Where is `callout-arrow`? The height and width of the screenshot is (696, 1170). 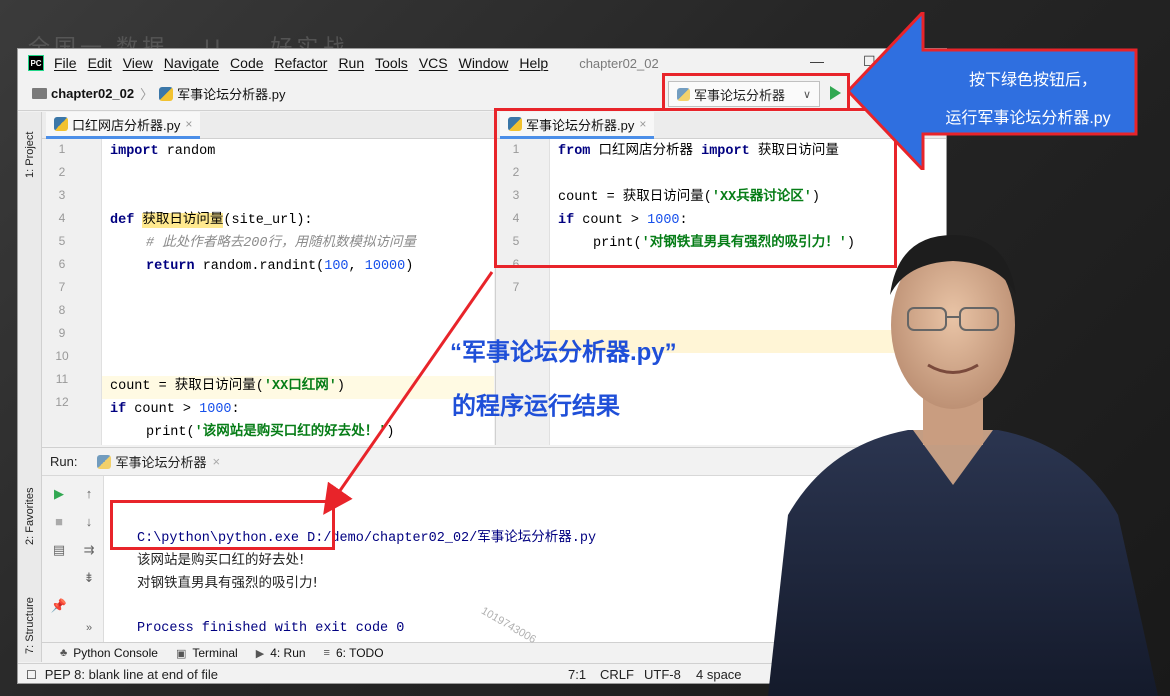 callout-arrow is located at coordinates (993, 91).